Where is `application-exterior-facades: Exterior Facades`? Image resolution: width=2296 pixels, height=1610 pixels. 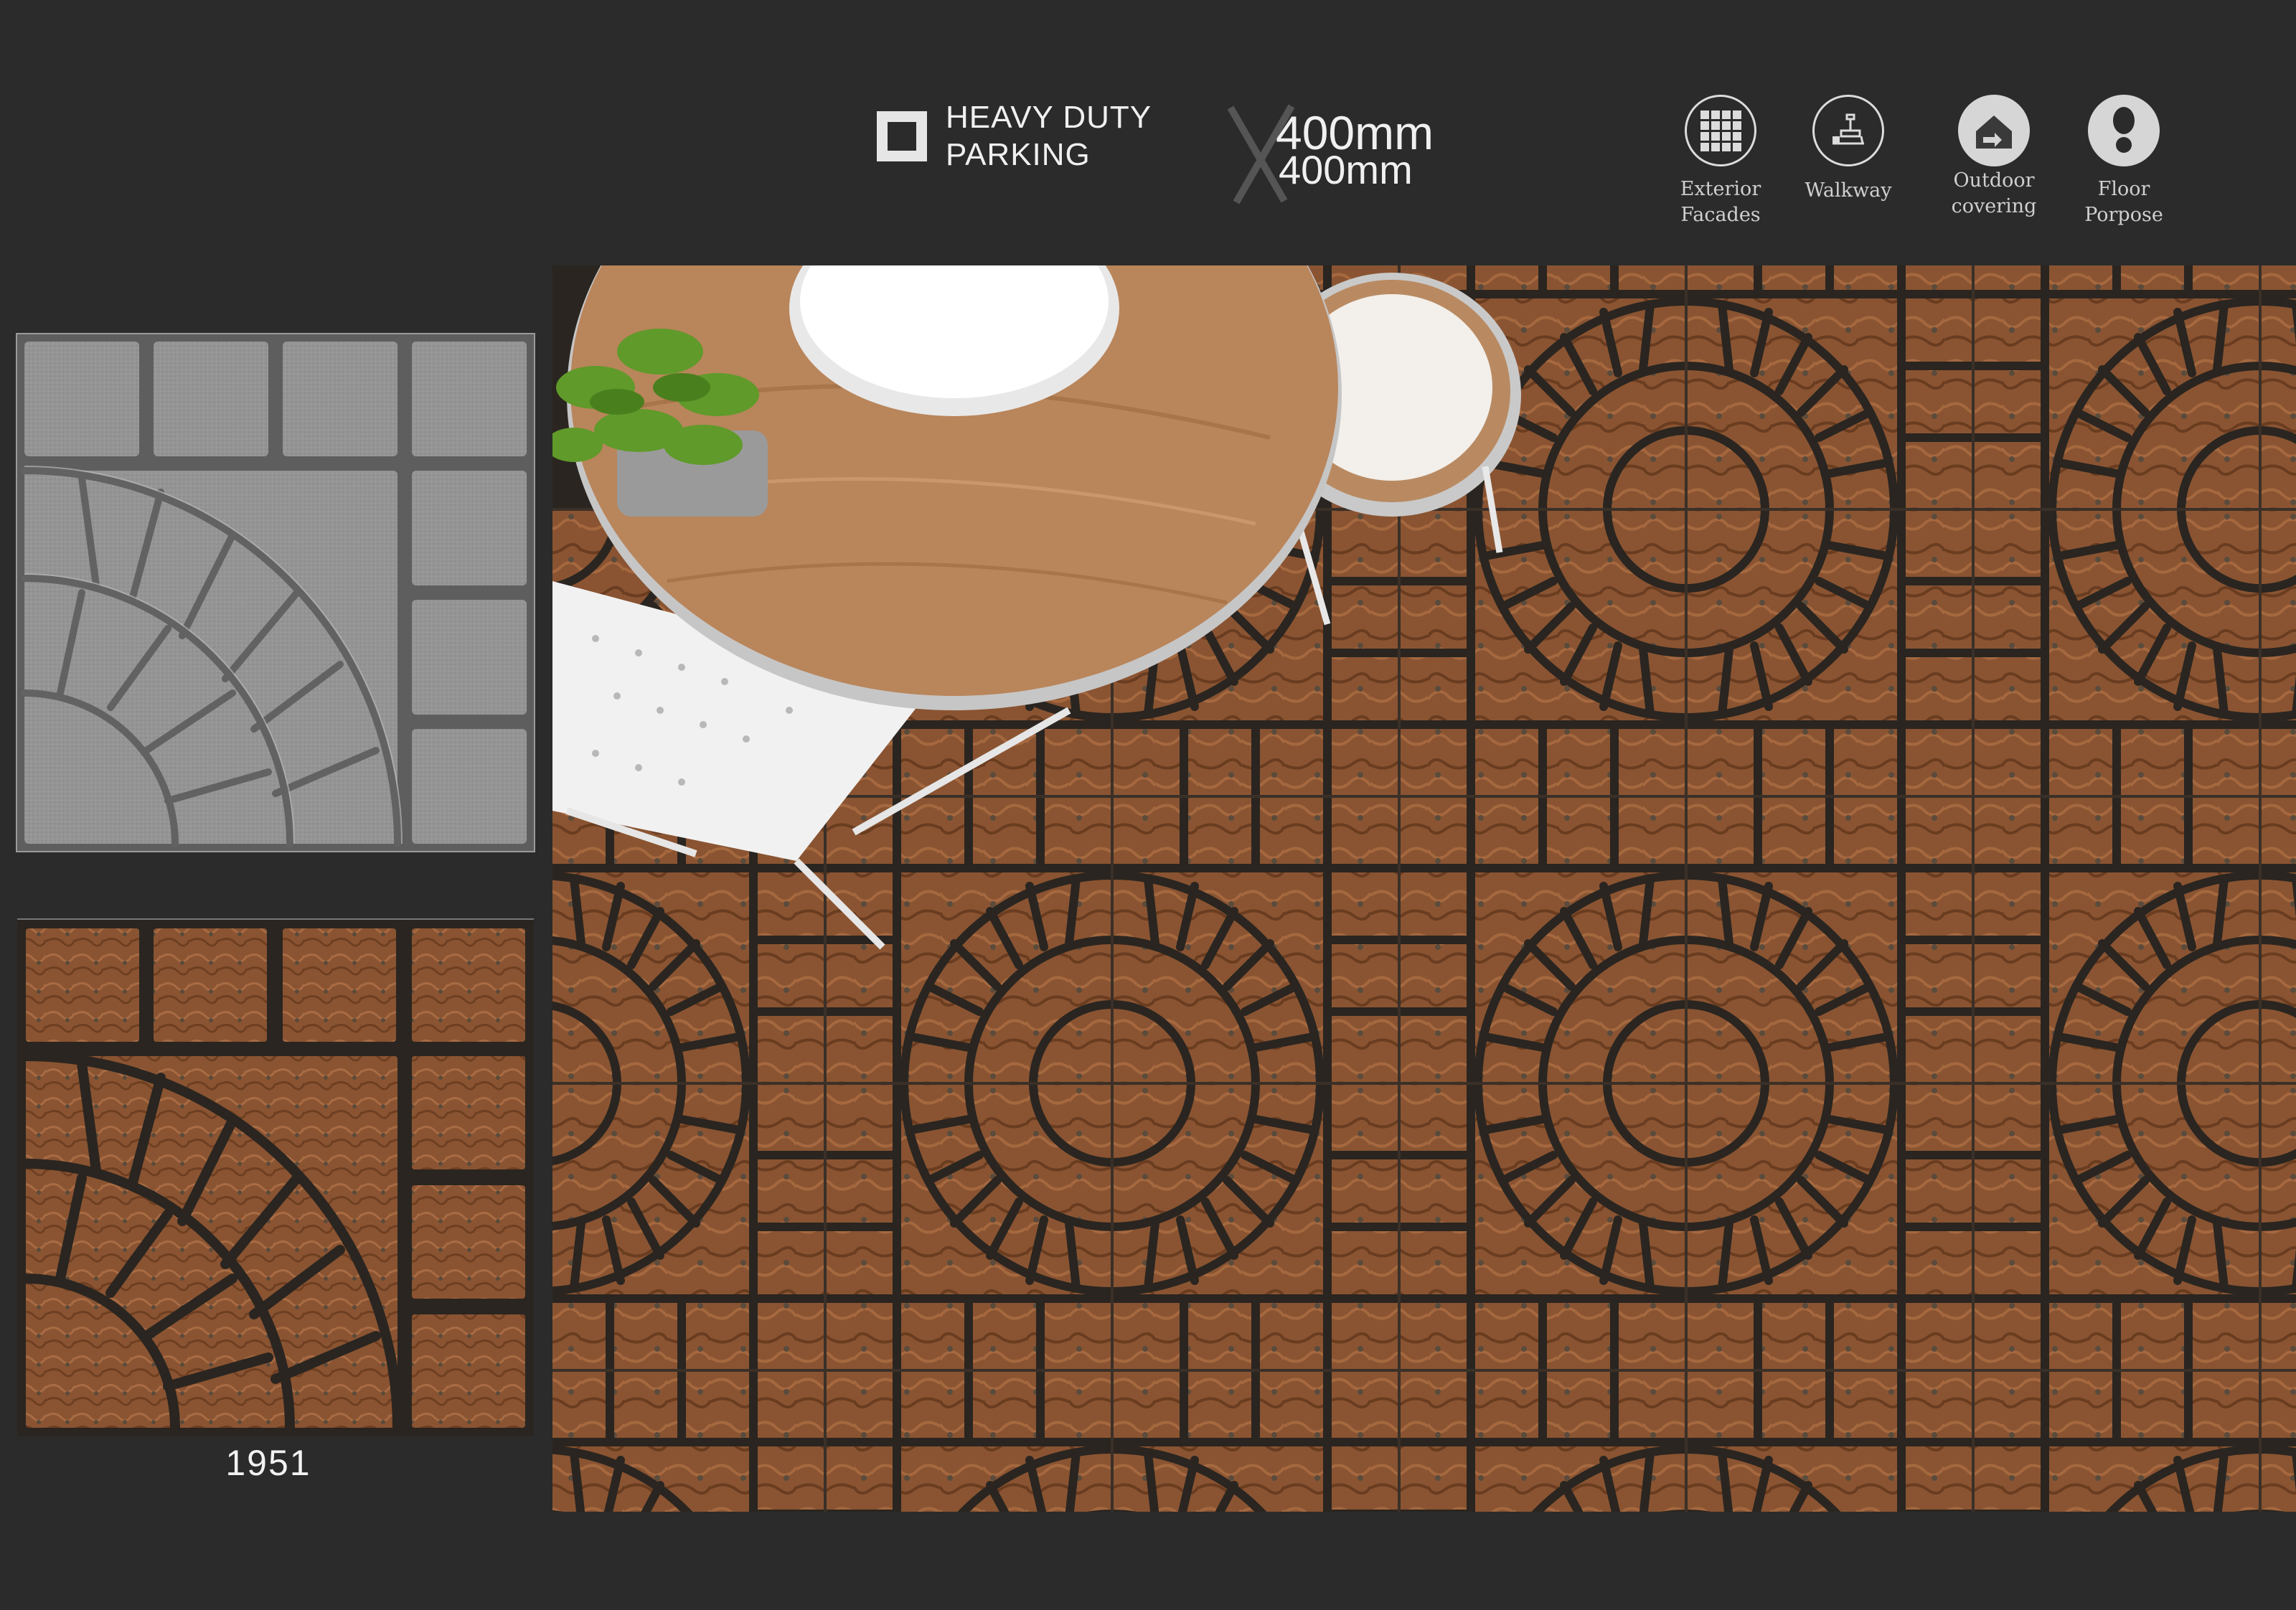 application-exterior-facades: Exterior Facades is located at coordinates (1721, 162).